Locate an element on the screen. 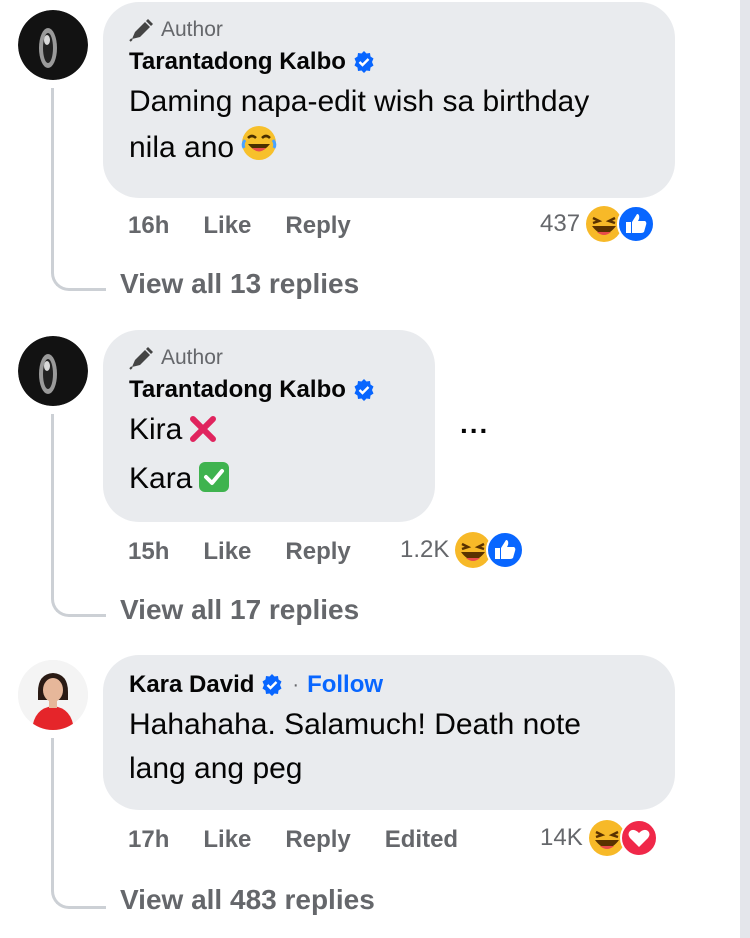 This screenshot has height=938, width=750. view-replies-link: View all 17 replies is located at coordinates (239, 610).